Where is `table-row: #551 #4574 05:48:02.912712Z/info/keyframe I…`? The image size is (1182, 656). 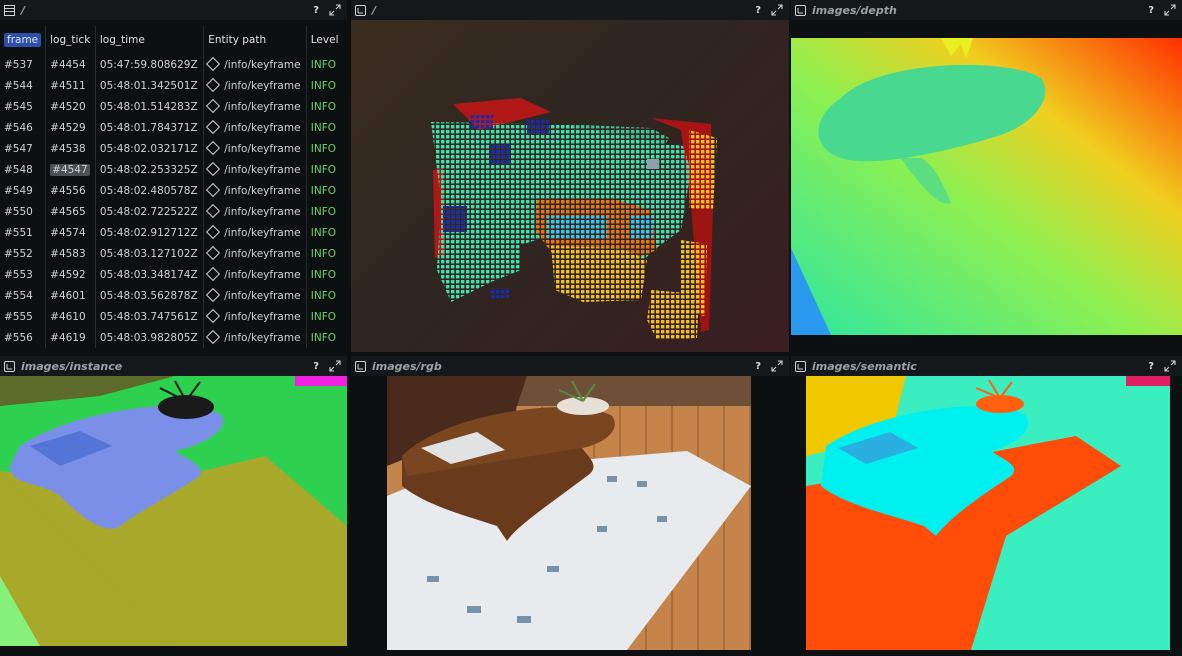
table-row: #551 #4574 05:48:02.912712Z/info/keyframe I… is located at coordinates (173, 232).